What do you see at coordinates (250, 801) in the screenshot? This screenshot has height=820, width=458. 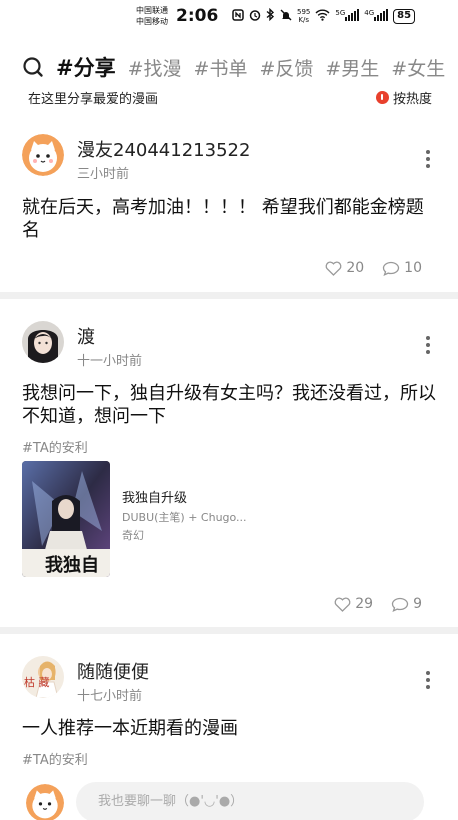 I see `comment-input: 我也要聊一聊（●'◡'●）` at bounding box center [250, 801].